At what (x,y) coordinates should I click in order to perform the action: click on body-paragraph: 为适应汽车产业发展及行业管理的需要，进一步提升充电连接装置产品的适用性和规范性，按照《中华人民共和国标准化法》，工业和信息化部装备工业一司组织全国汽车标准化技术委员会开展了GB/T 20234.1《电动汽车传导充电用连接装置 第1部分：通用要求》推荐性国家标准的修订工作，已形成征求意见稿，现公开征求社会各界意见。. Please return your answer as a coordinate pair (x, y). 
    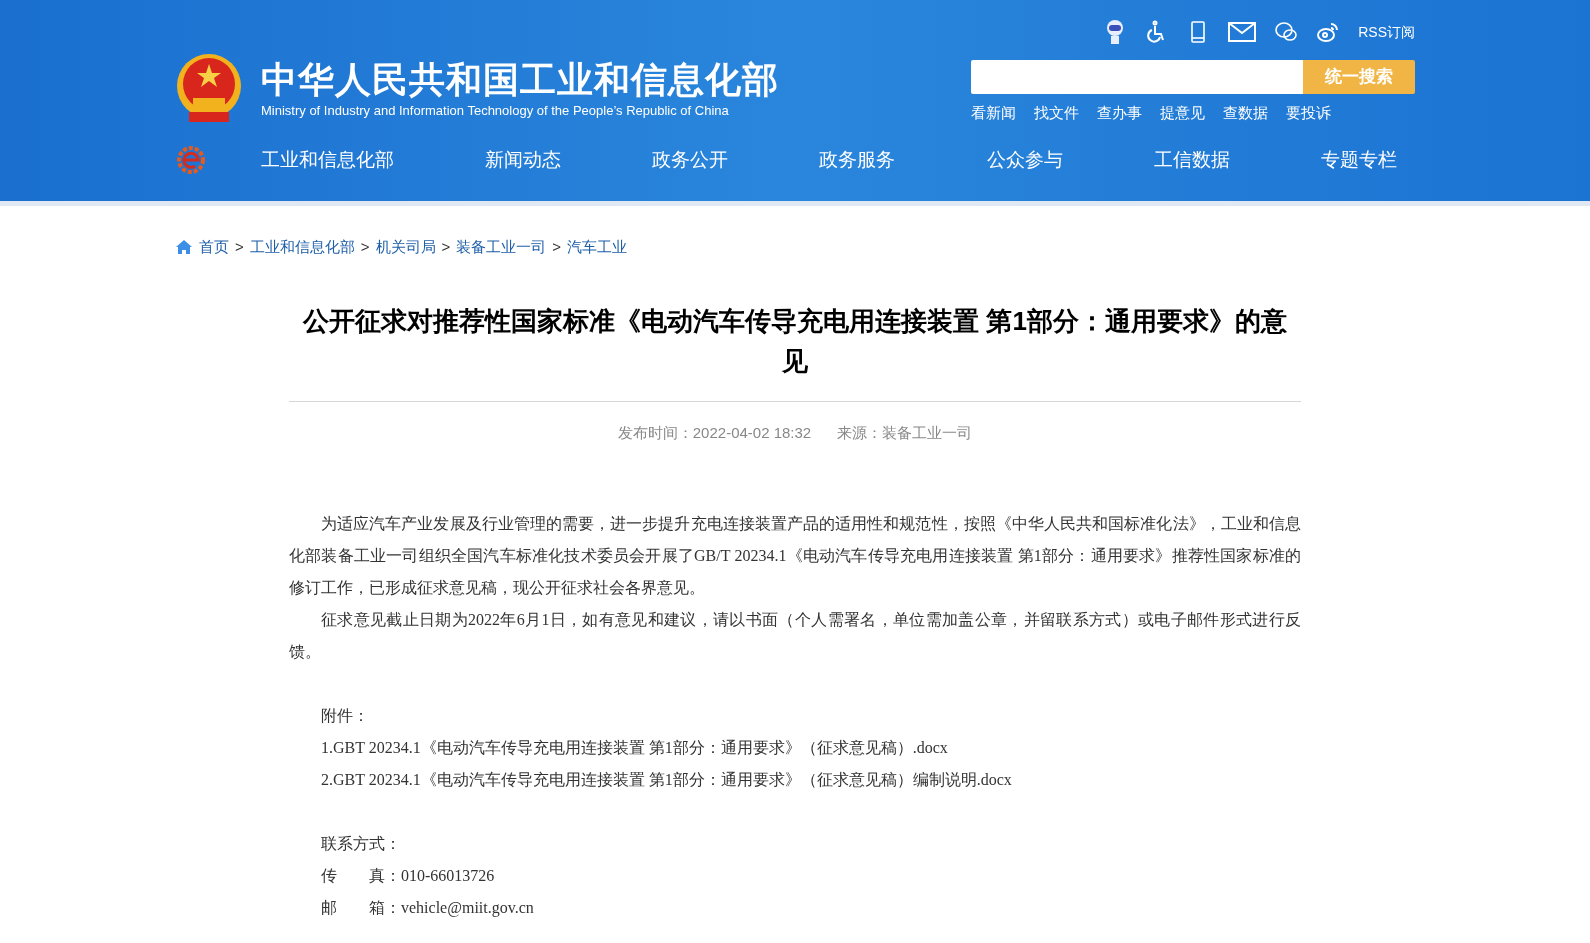
    Looking at the image, I should click on (795, 556).